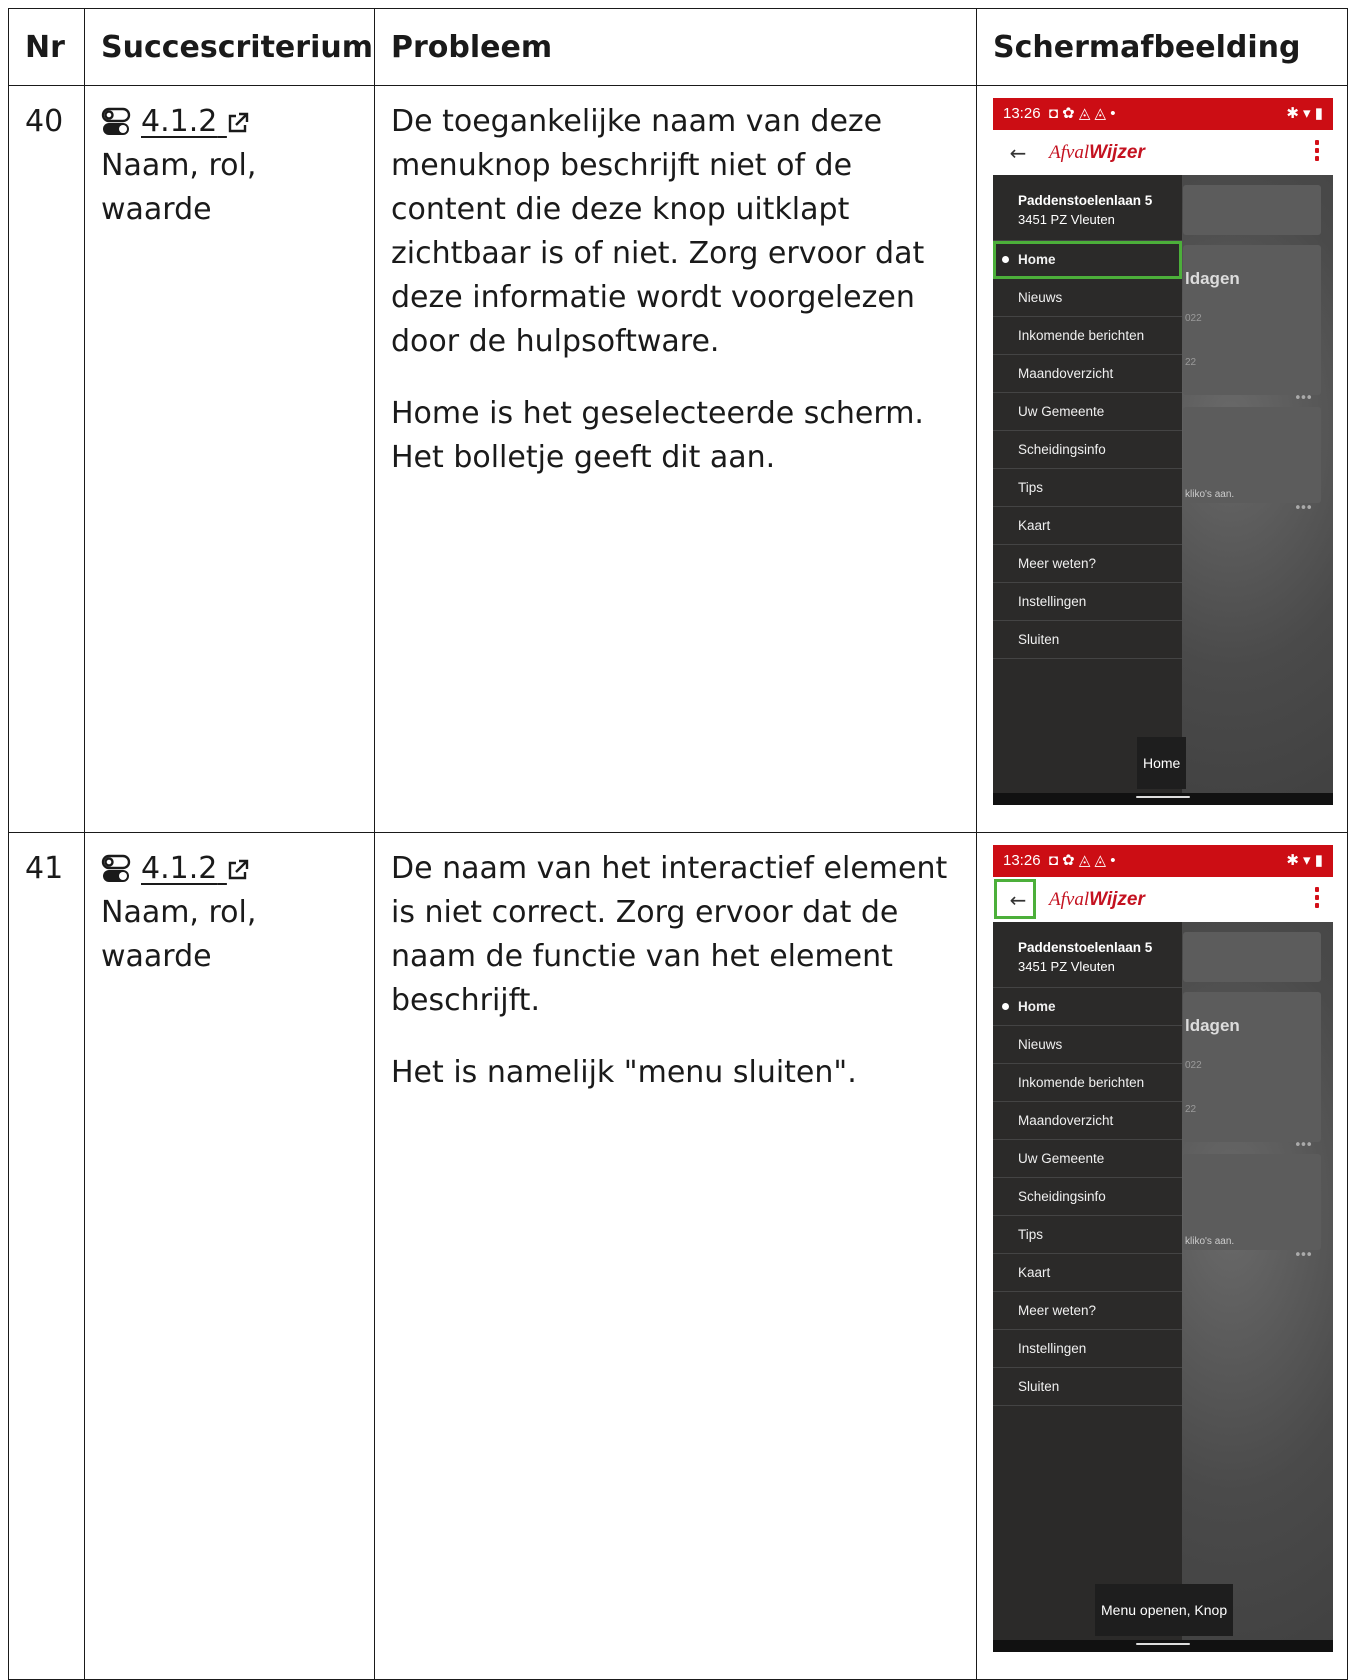 This screenshot has width=1351, height=1680. Describe the element at coordinates (624, 1072) in the screenshot. I see `problem-paragraph: Het is namelijk "menu sluiten".` at that location.